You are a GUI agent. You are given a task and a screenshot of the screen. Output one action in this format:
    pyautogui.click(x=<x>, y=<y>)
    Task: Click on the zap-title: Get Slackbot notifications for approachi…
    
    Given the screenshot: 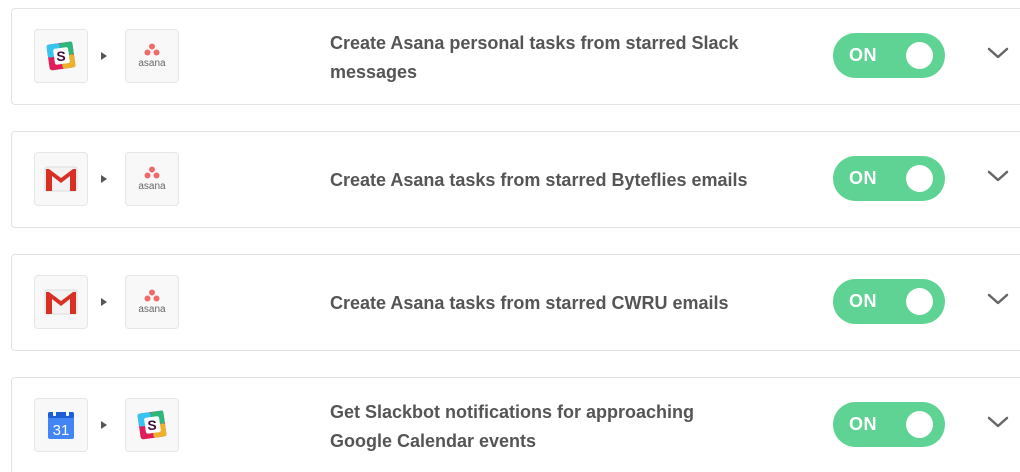 What is the action you would take?
    pyautogui.click(x=565, y=425)
    